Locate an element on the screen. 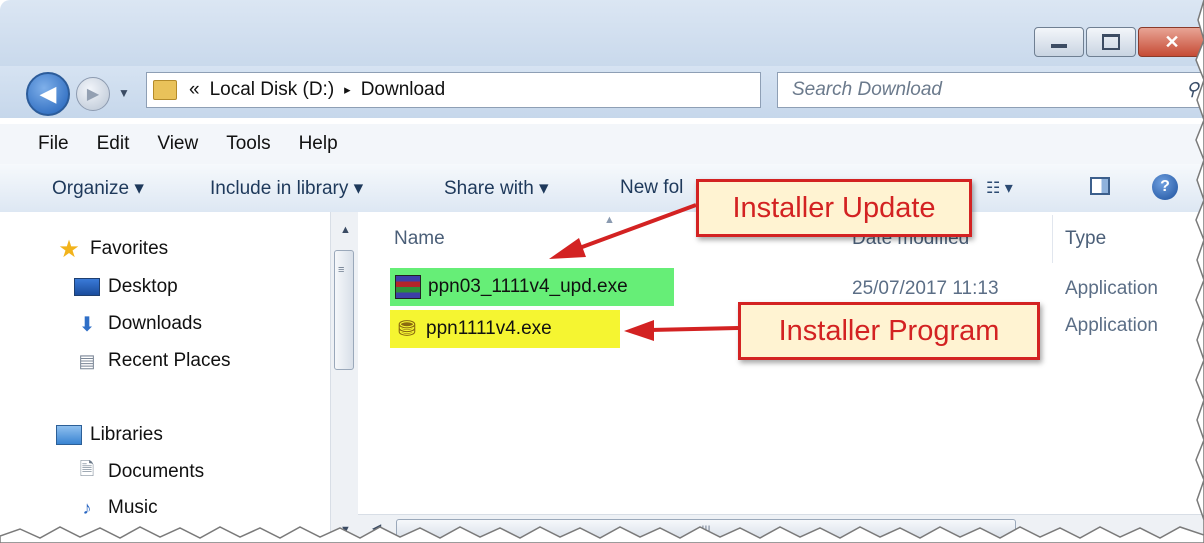 The height and width of the screenshot is (543, 1204). installer-icon: ⛃ is located at coordinates (407, 328).